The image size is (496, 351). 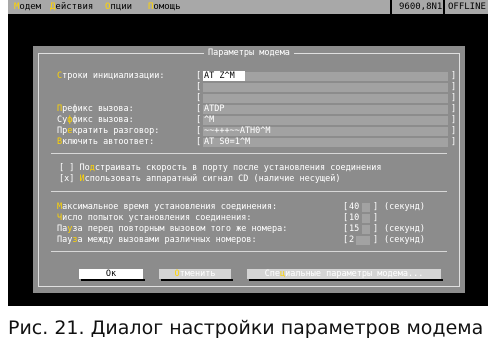 I want to click on pause-between-unit: (секунд), so click(x=404, y=240).